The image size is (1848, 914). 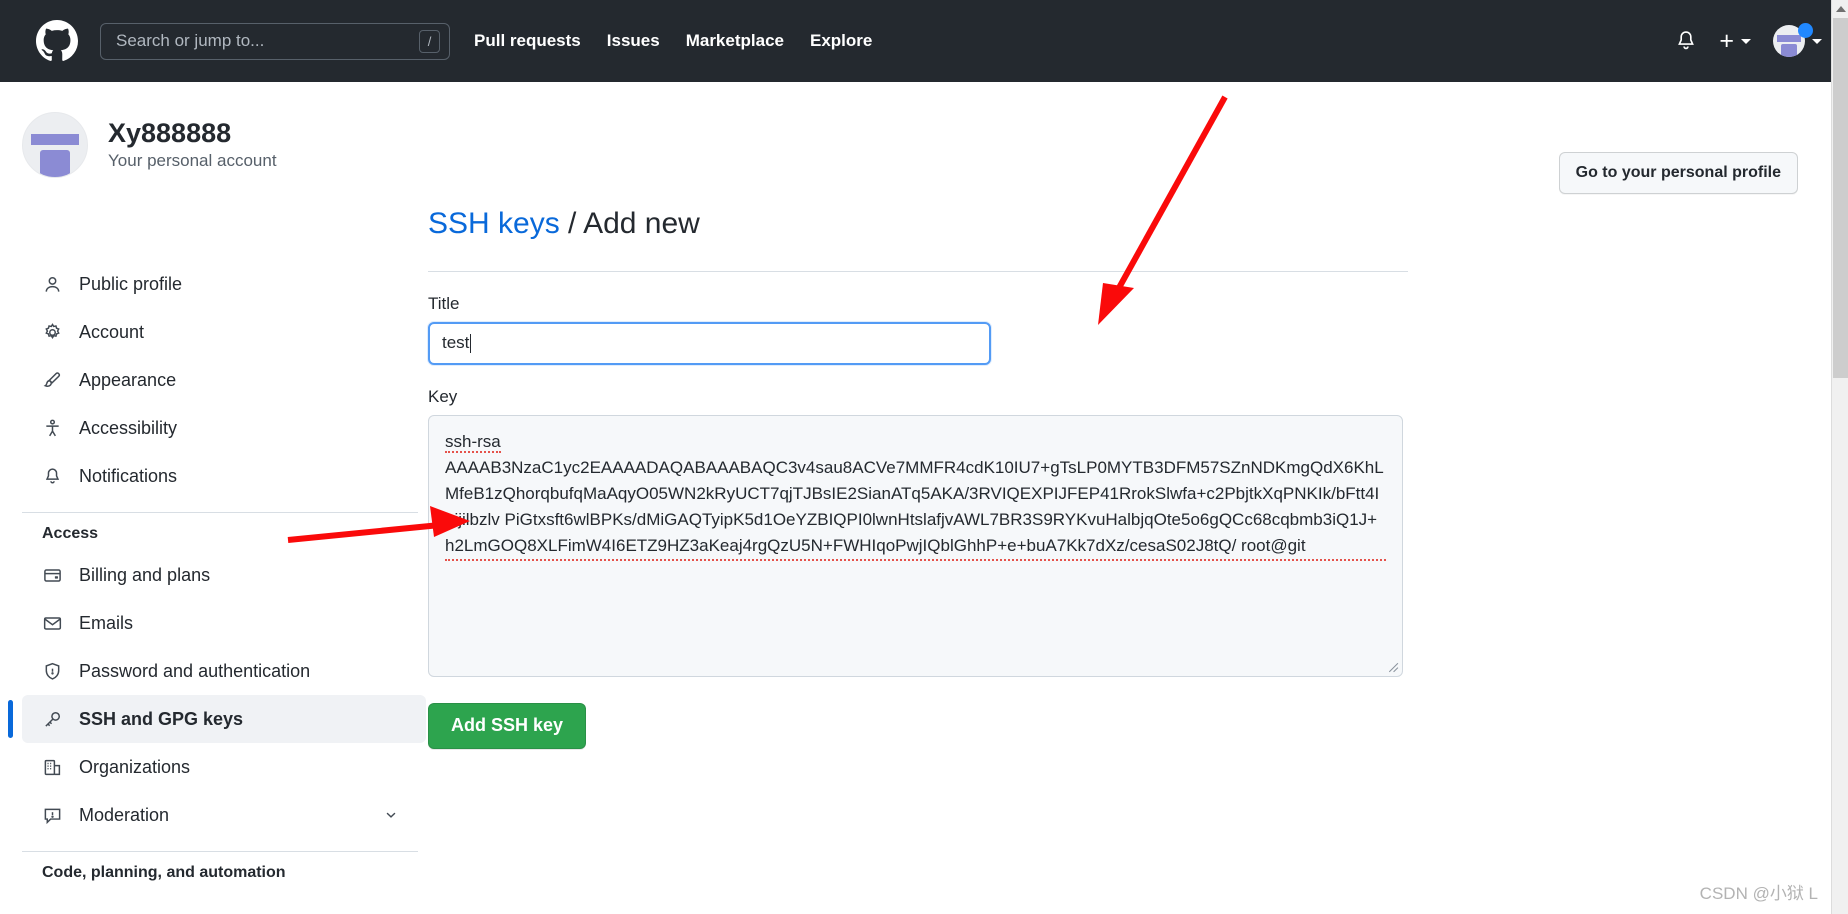 What do you see at coordinates (429, 41) in the screenshot?
I see `search-shortcut-key: /` at bounding box center [429, 41].